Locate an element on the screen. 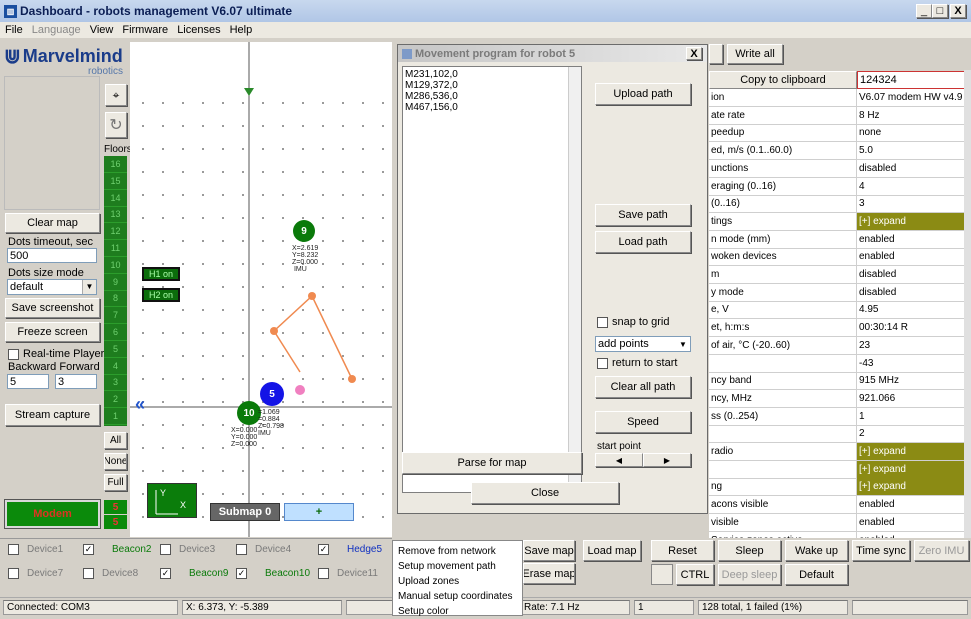 This screenshot has width=971, height=619. floor-item: 5 is located at coordinates (115, 349).